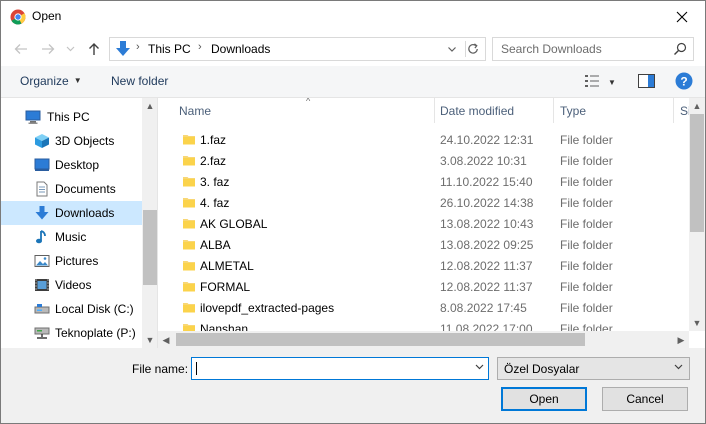 The height and width of the screenshot is (424, 706). What do you see at coordinates (645, 399) in the screenshot?
I see `cancel-button: Cancel` at bounding box center [645, 399].